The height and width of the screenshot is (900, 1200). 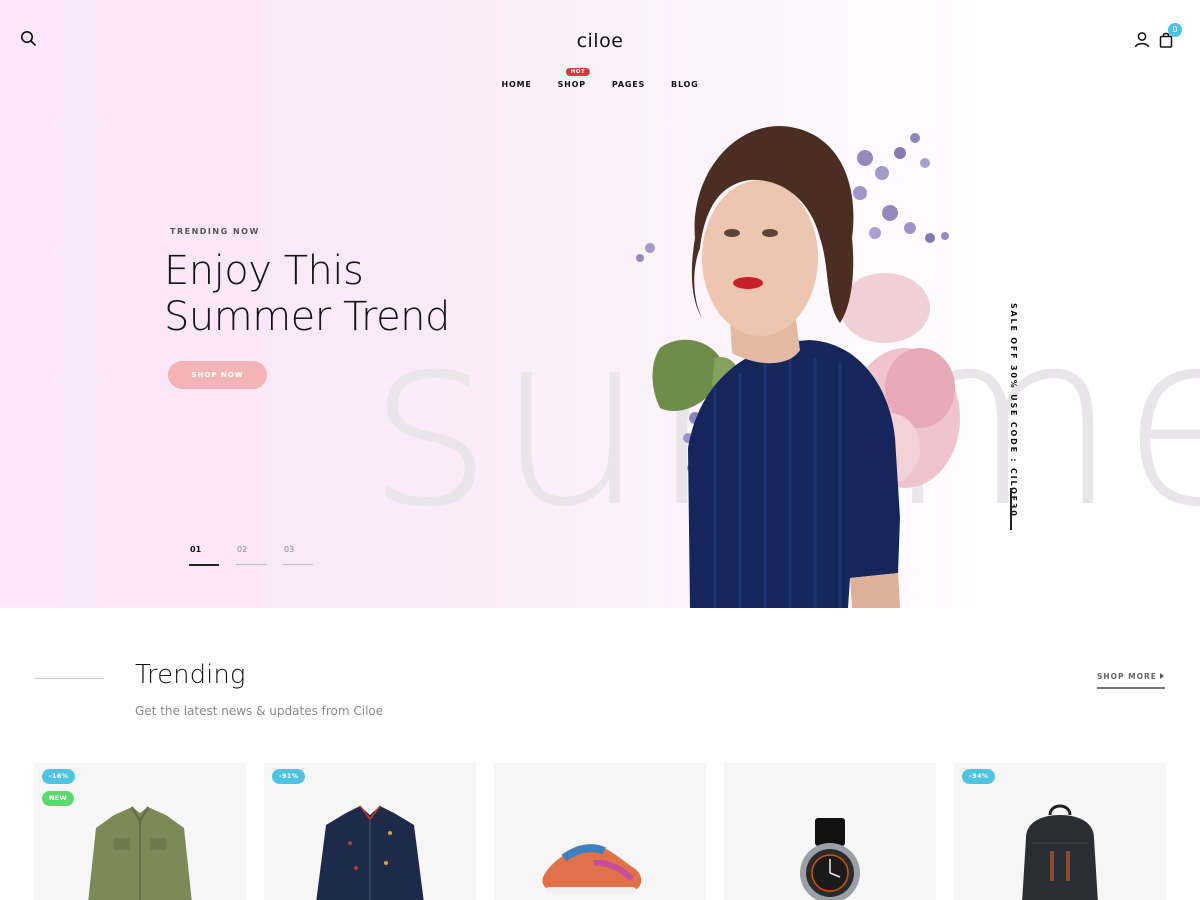 I want to click on new-badge: NEW, so click(x=58, y=798).